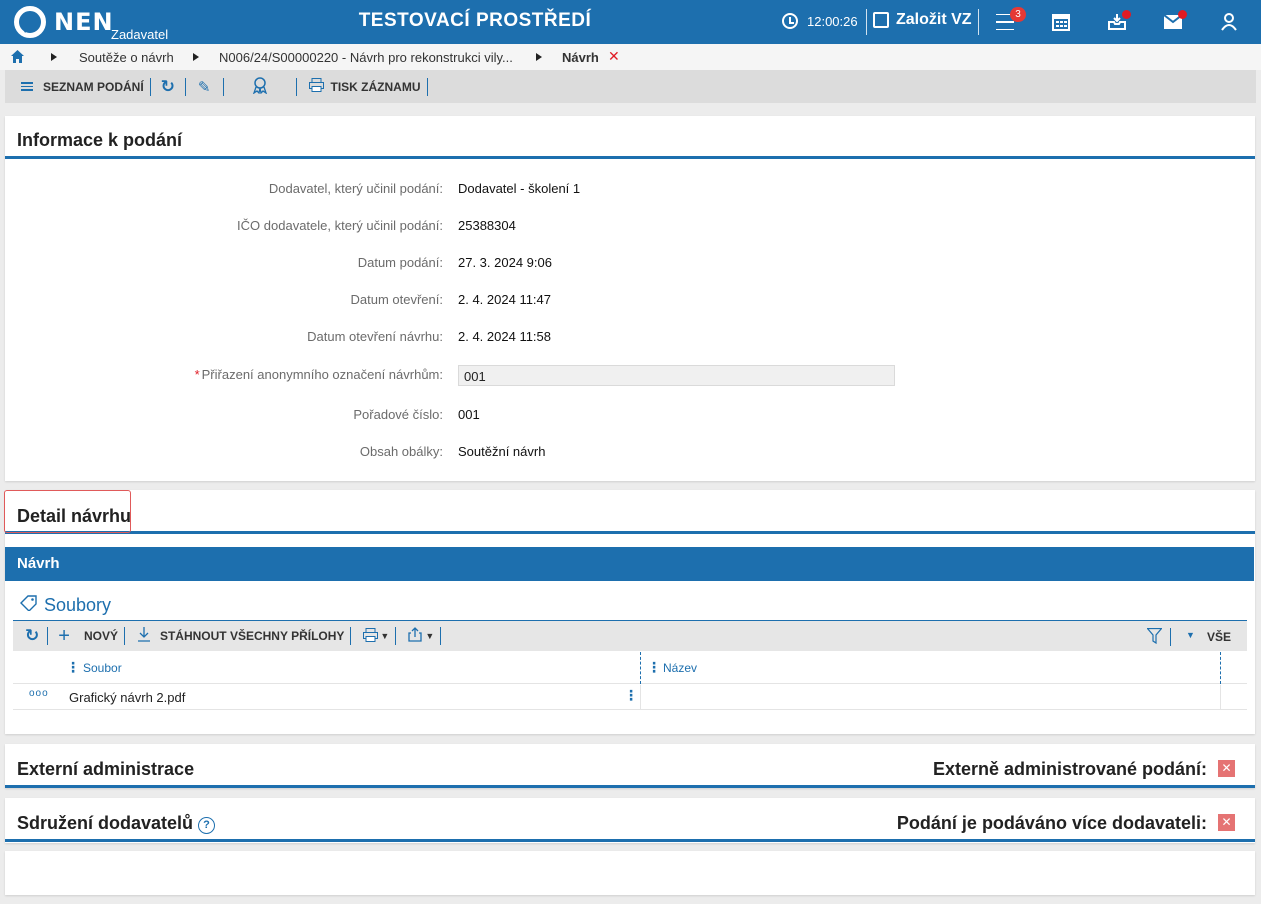 Image resolution: width=1261 pixels, height=904 pixels. What do you see at coordinates (126, 57) in the screenshot?
I see `breadcrumb-item-competitions: Soutěže o návrh` at bounding box center [126, 57].